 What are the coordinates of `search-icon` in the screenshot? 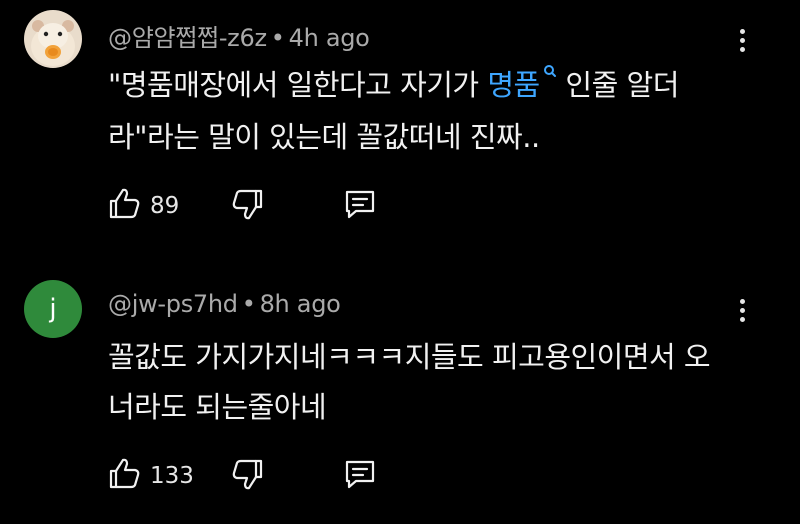 It's located at (550, 71).